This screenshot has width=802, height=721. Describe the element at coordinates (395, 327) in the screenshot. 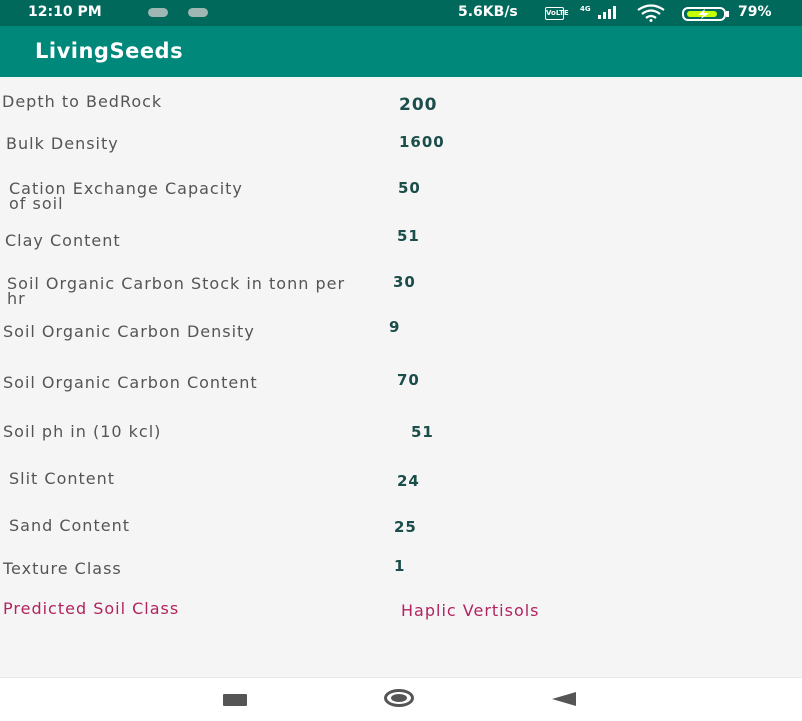

I see `field-value-soc-density: 9` at that location.